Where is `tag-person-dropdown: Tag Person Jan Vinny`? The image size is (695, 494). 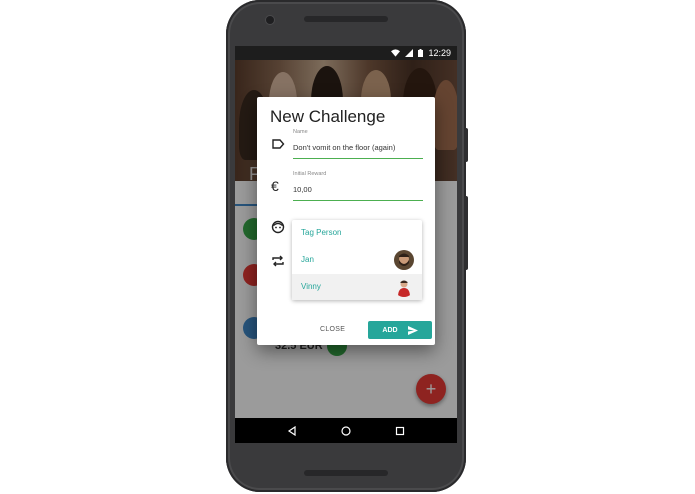
tag-person-dropdown: Tag Person Jan Vinny is located at coordinates (357, 260).